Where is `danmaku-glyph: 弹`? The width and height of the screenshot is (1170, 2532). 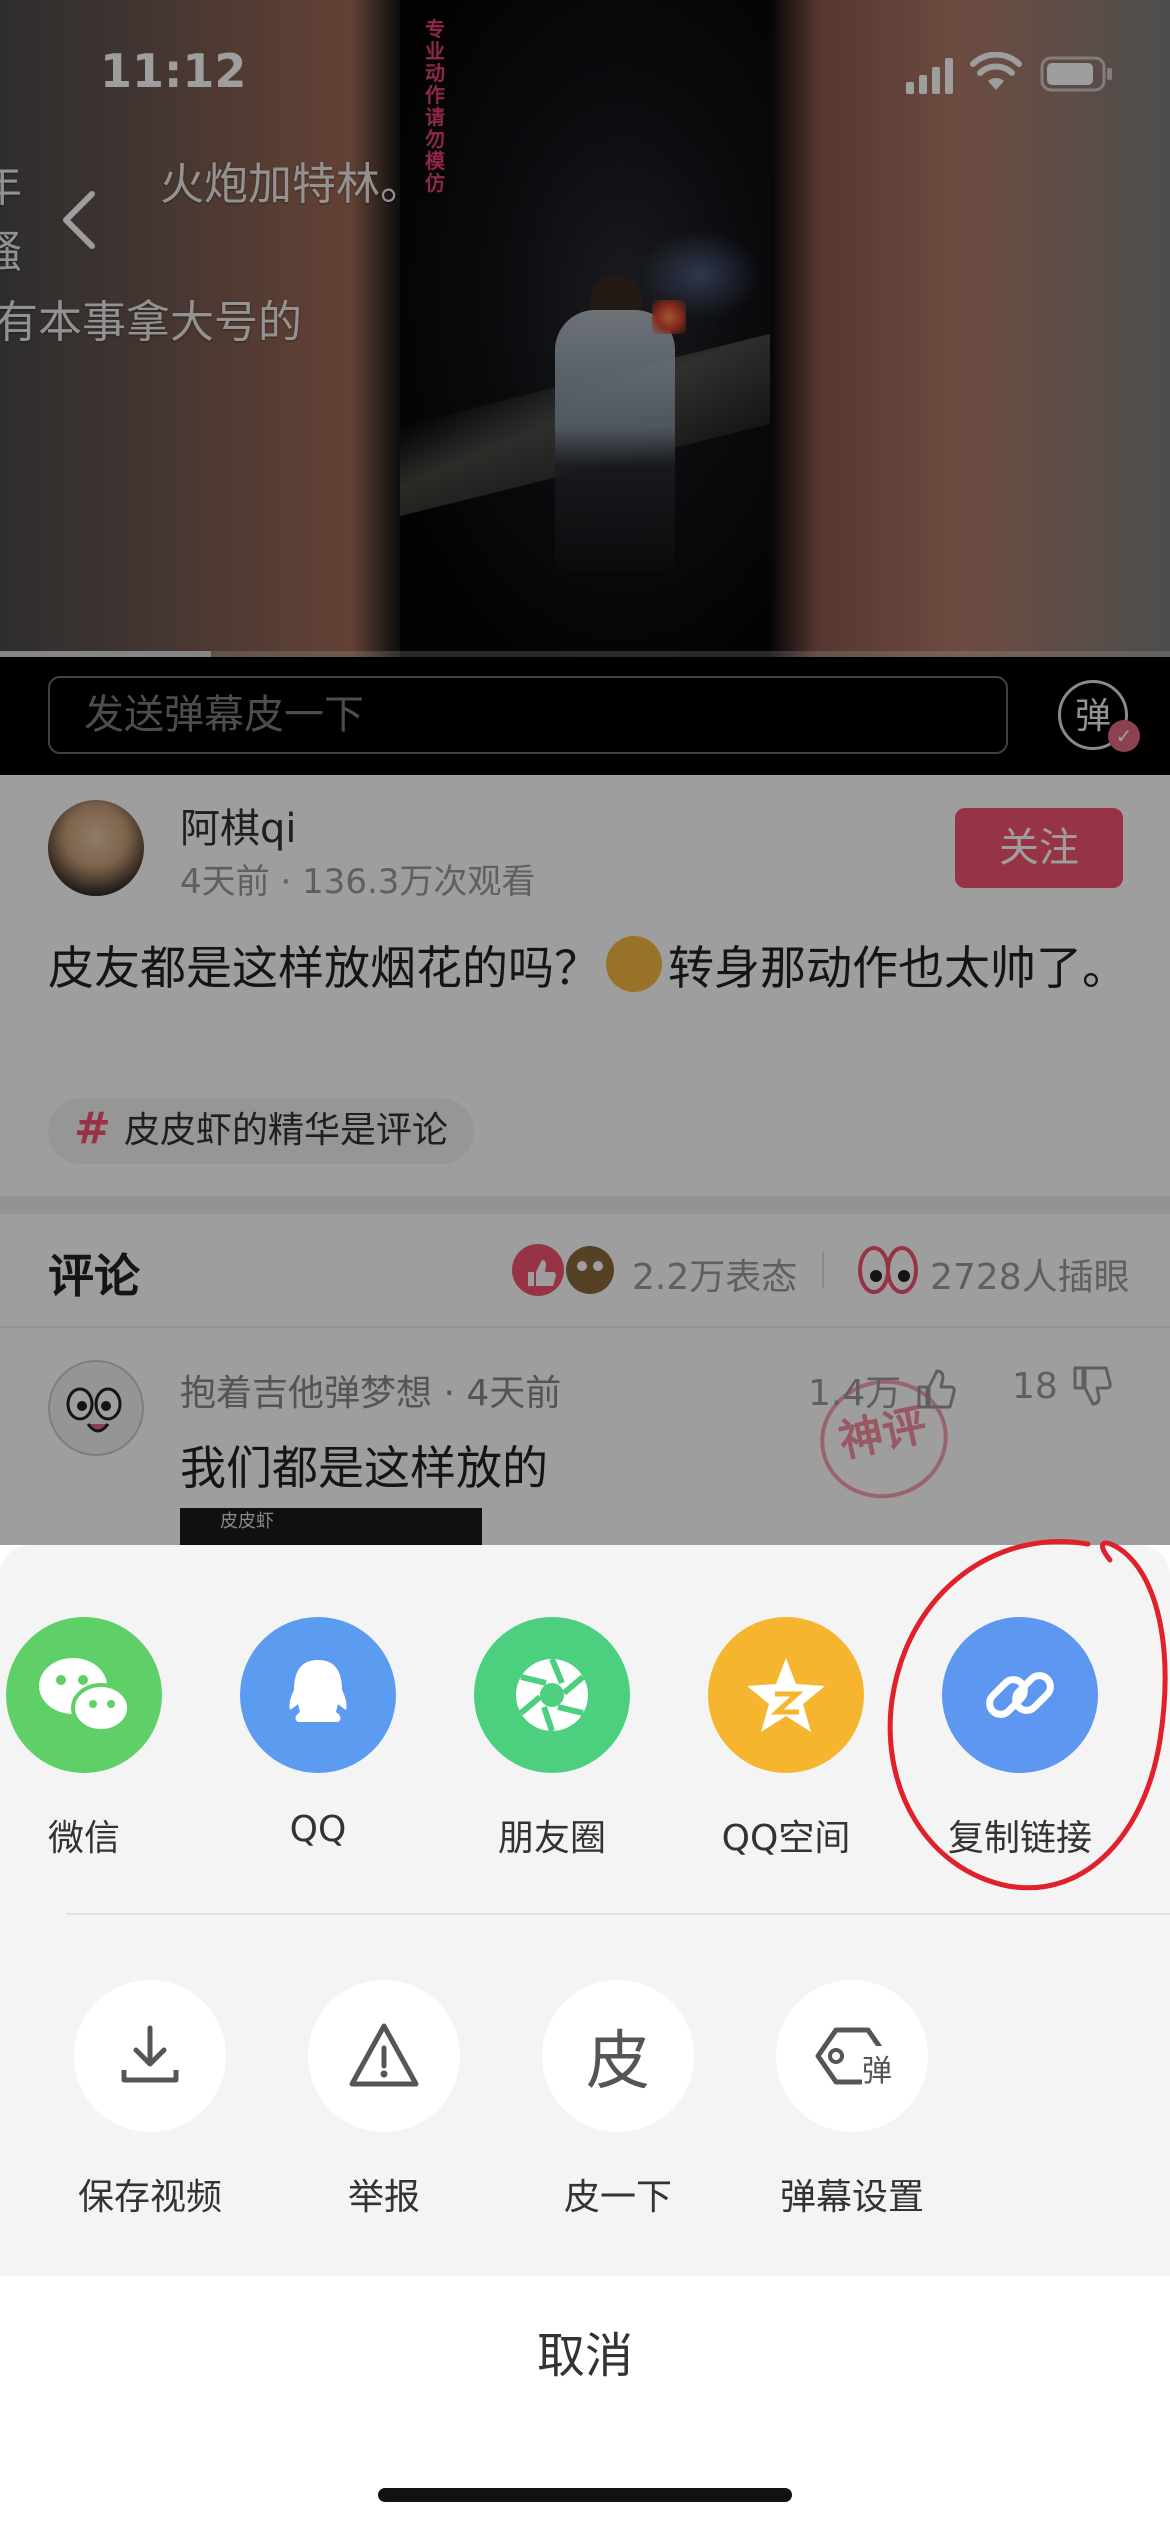
danmaku-glyph: 弹 is located at coordinates (877, 2068).